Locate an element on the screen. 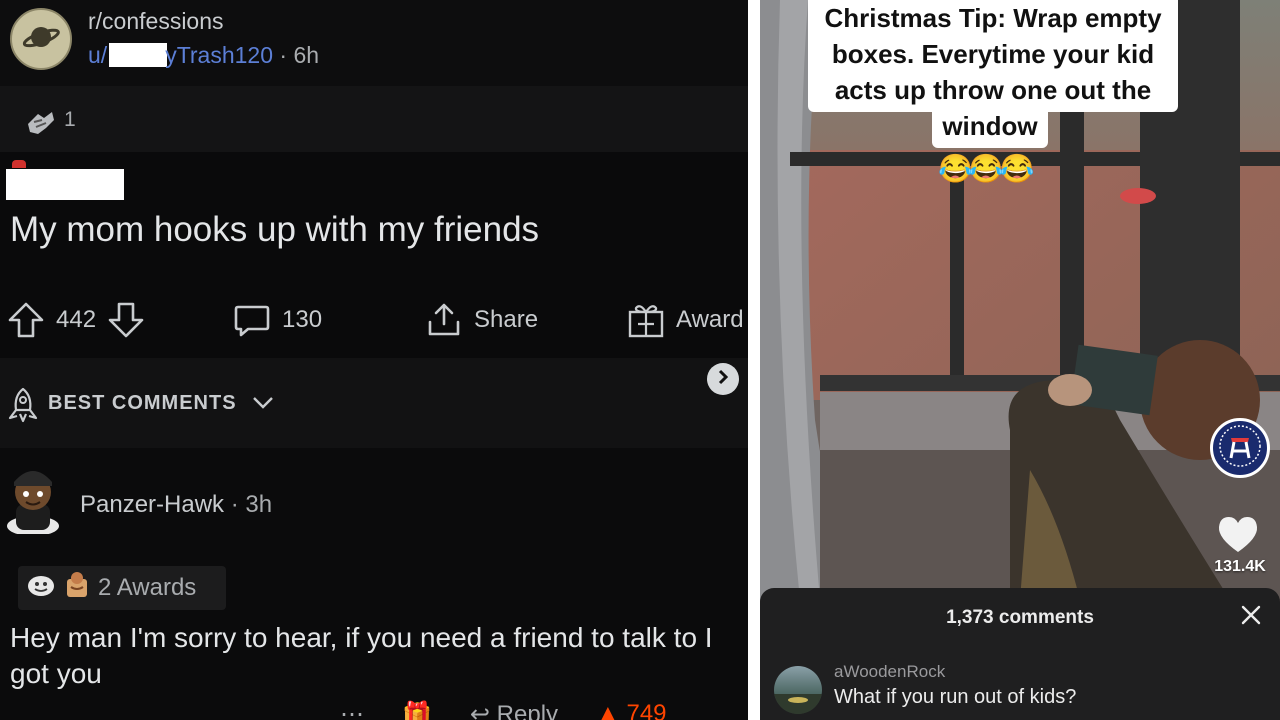  comment-icon is located at coordinates (252, 320).